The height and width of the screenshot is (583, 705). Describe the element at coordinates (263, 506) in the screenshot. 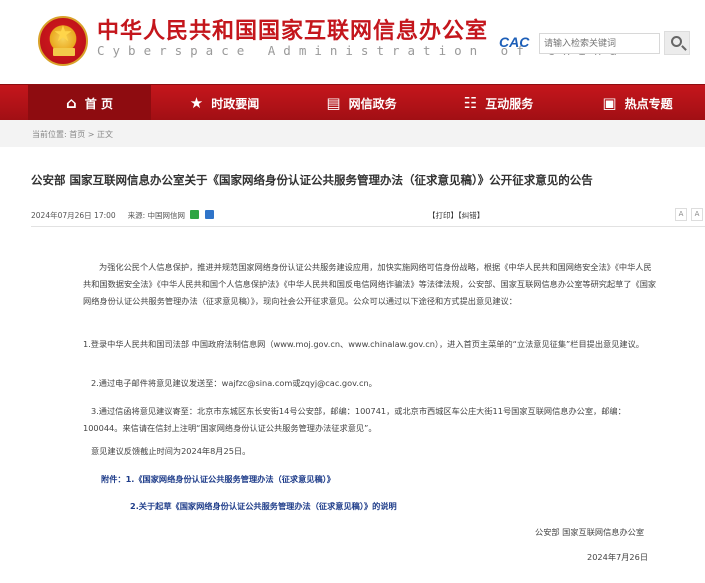

I see `attachment-link-2: 2.关于起草《国家网络身份认证公共服务管理办法（征求意见稿）》的说明` at that location.